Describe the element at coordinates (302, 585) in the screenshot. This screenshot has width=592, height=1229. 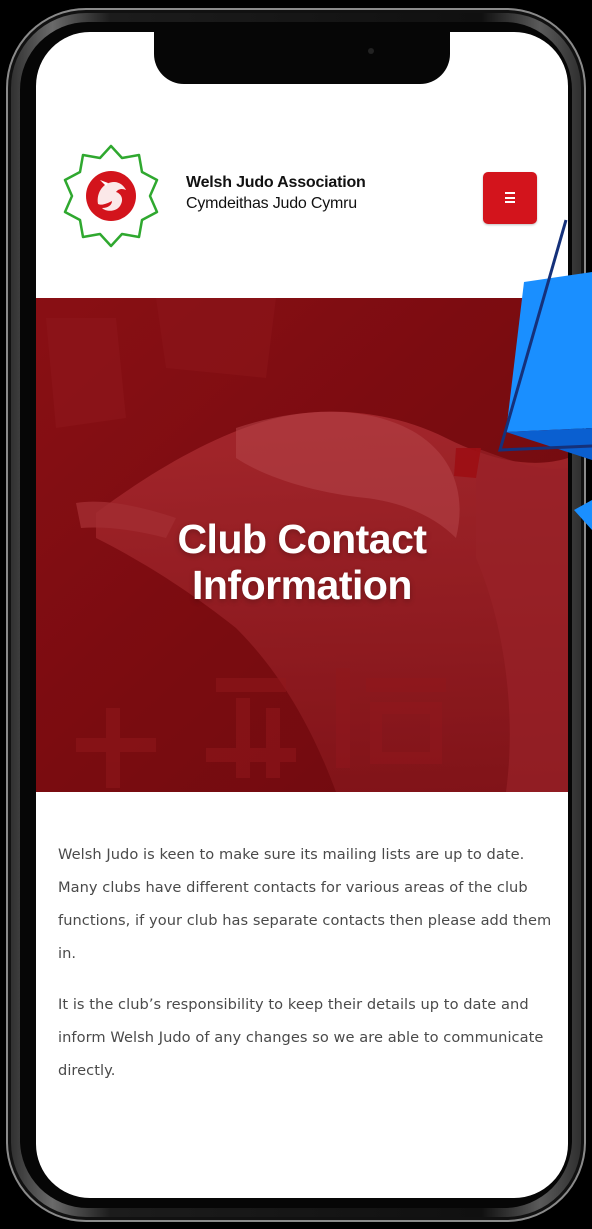
I see `page-title-line2: Information` at that location.